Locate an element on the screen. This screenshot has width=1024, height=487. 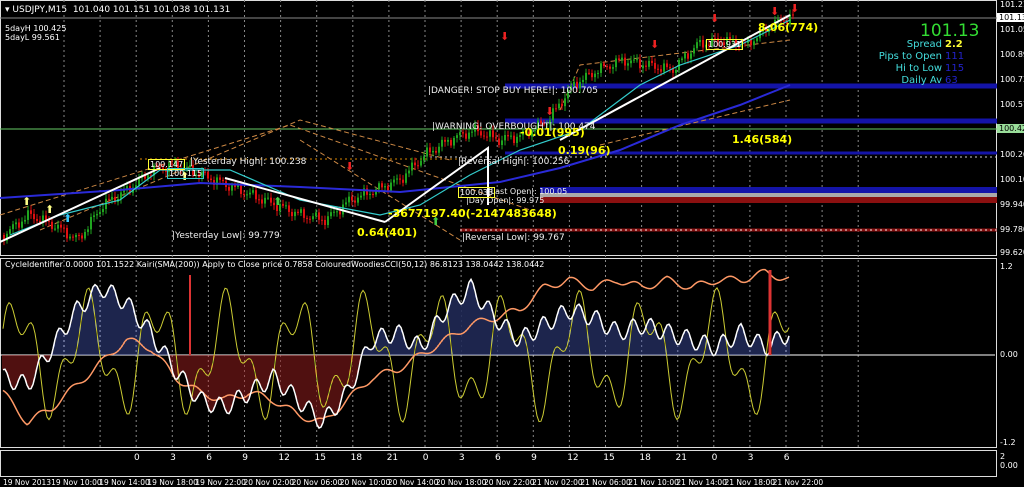
high-value: 101.151 is located at coordinates (131, 10).